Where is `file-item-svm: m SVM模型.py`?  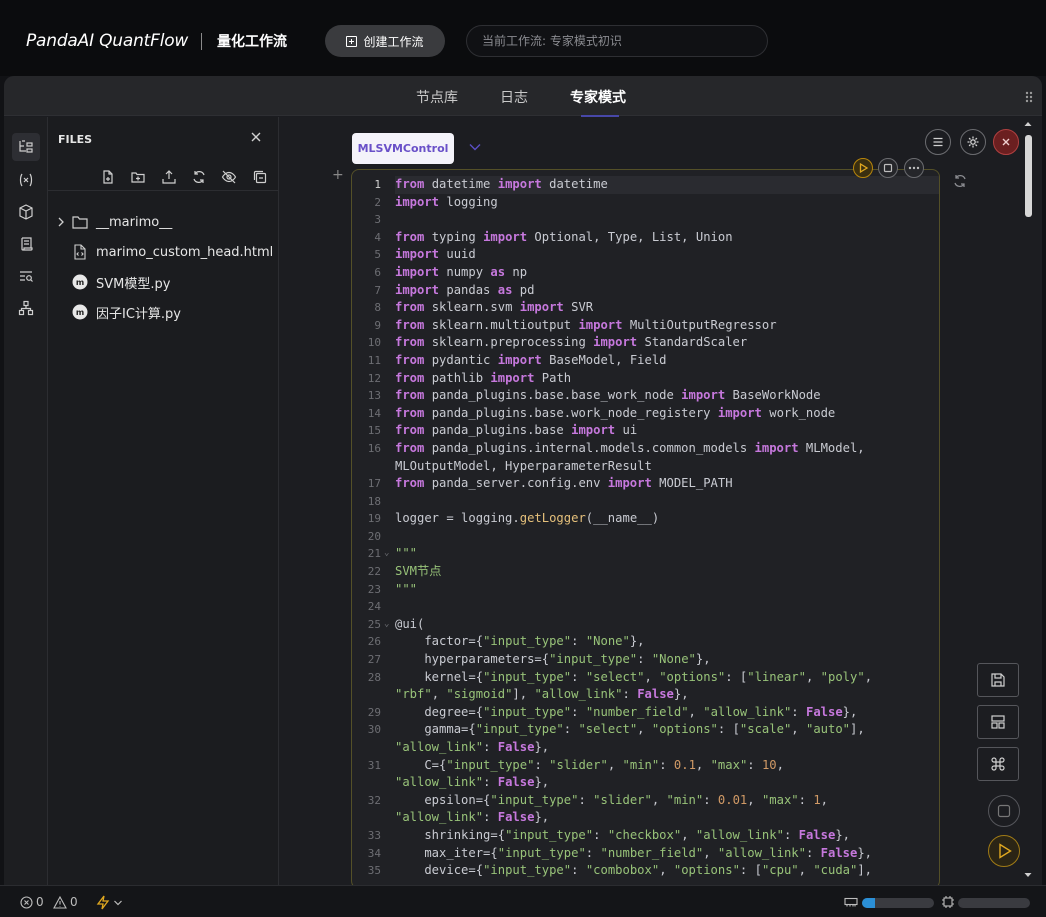 file-item-svm: m SVM模型.py is located at coordinates (121, 282).